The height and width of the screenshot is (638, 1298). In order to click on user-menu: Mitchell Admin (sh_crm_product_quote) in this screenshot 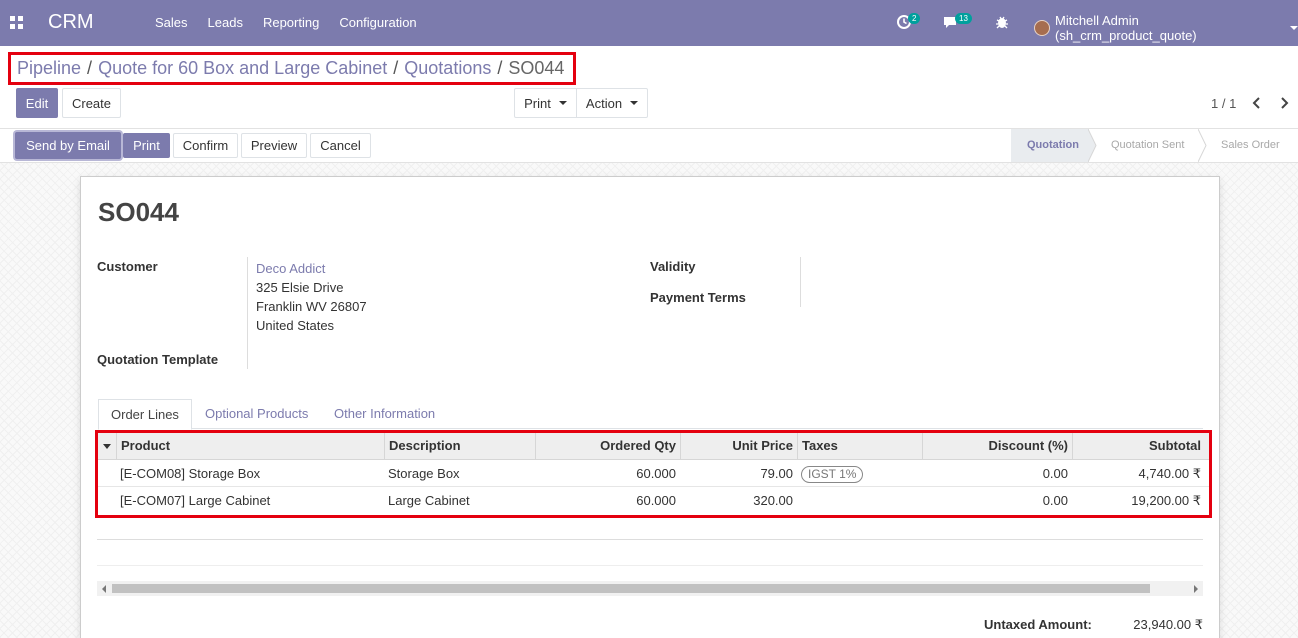, I will do `click(1166, 28)`.